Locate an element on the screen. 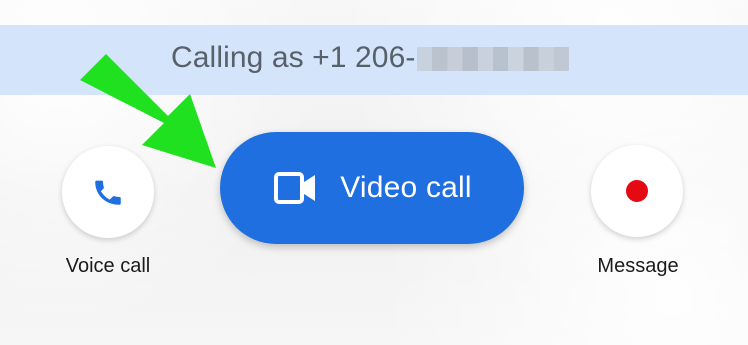 This screenshot has height=345, width=748. phone-icon is located at coordinates (108, 192).